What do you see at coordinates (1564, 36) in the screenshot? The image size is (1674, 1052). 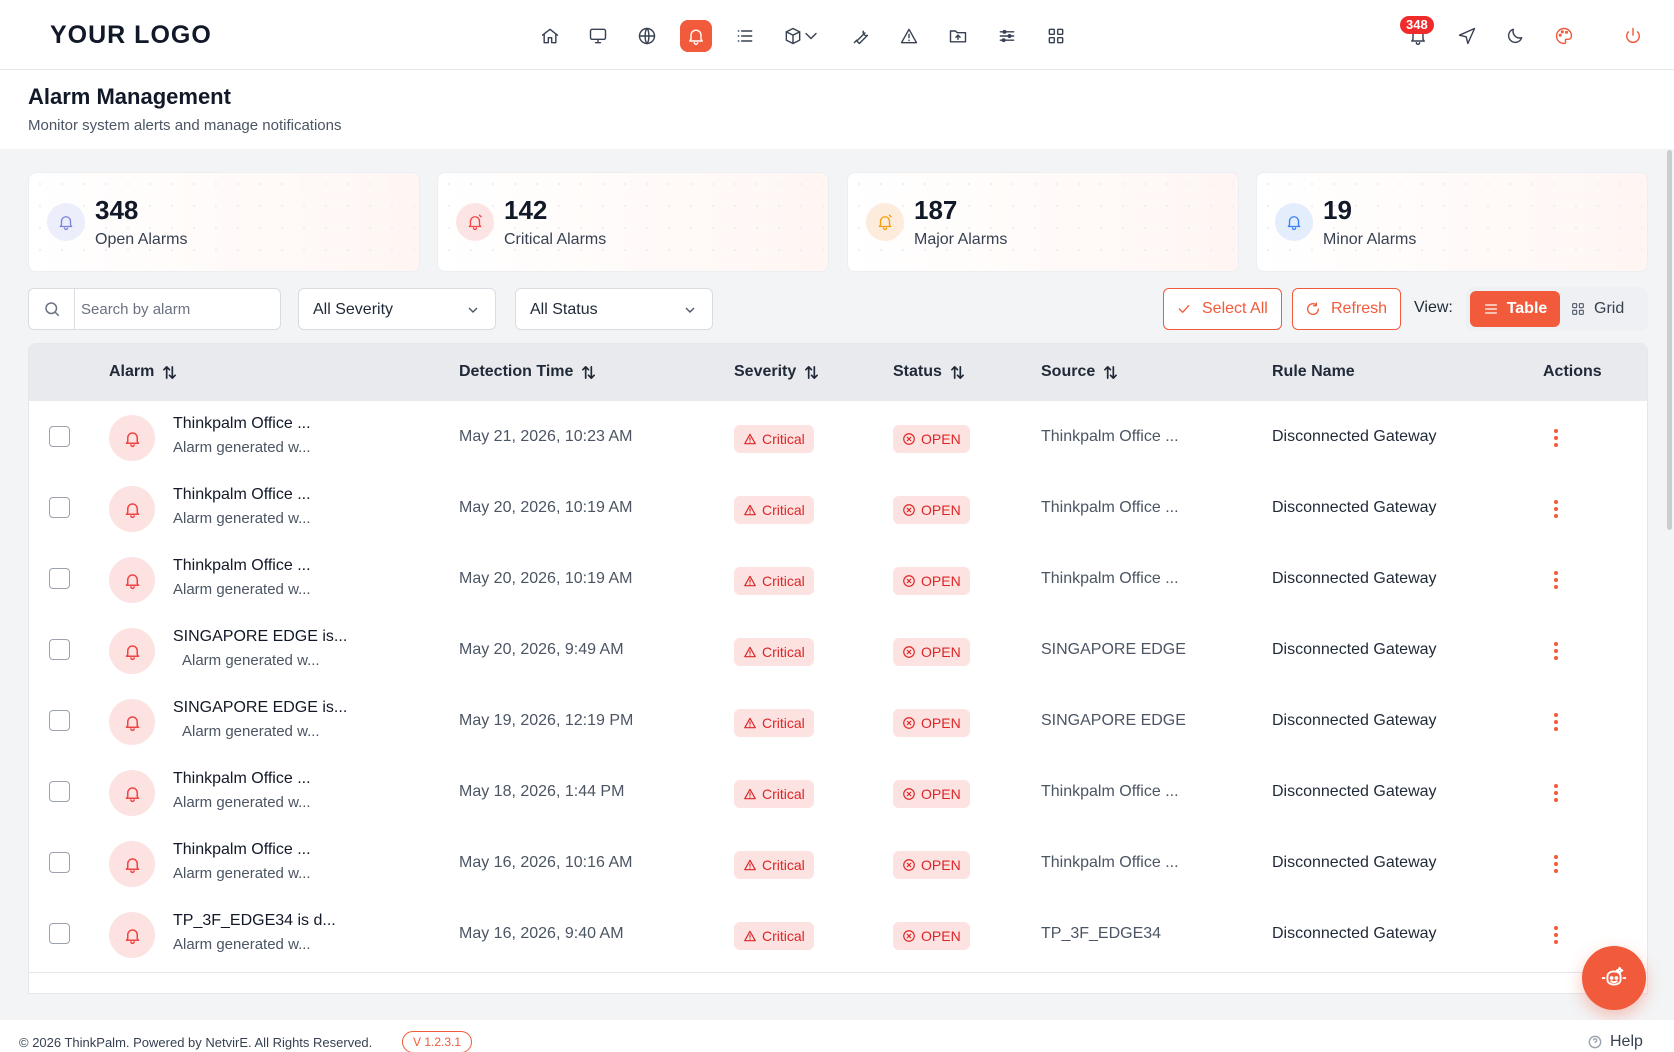 I see `palette-icon` at bounding box center [1564, 36].